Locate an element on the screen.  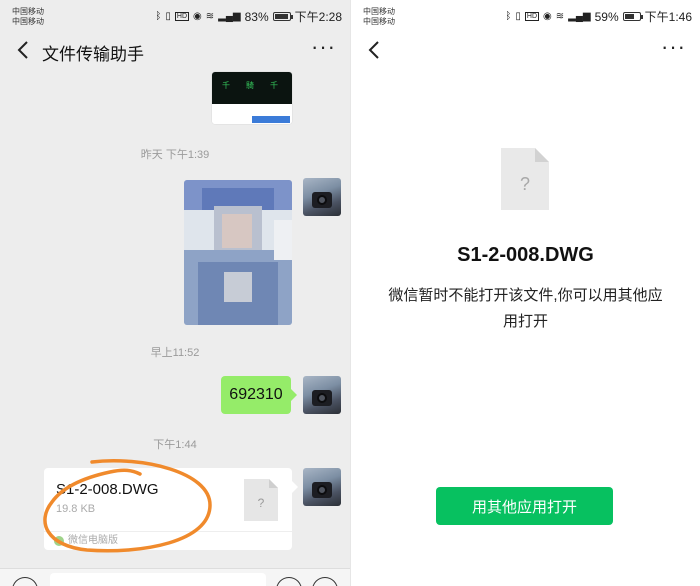
nav-bar: ··· is located at coordinates (525, 51).